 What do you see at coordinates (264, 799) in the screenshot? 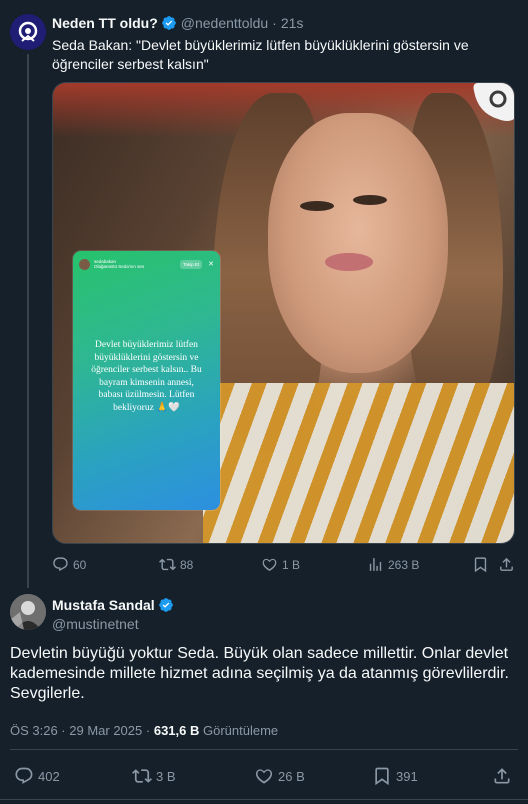
I see `bottom-divider` at bounding box center [264, 799].